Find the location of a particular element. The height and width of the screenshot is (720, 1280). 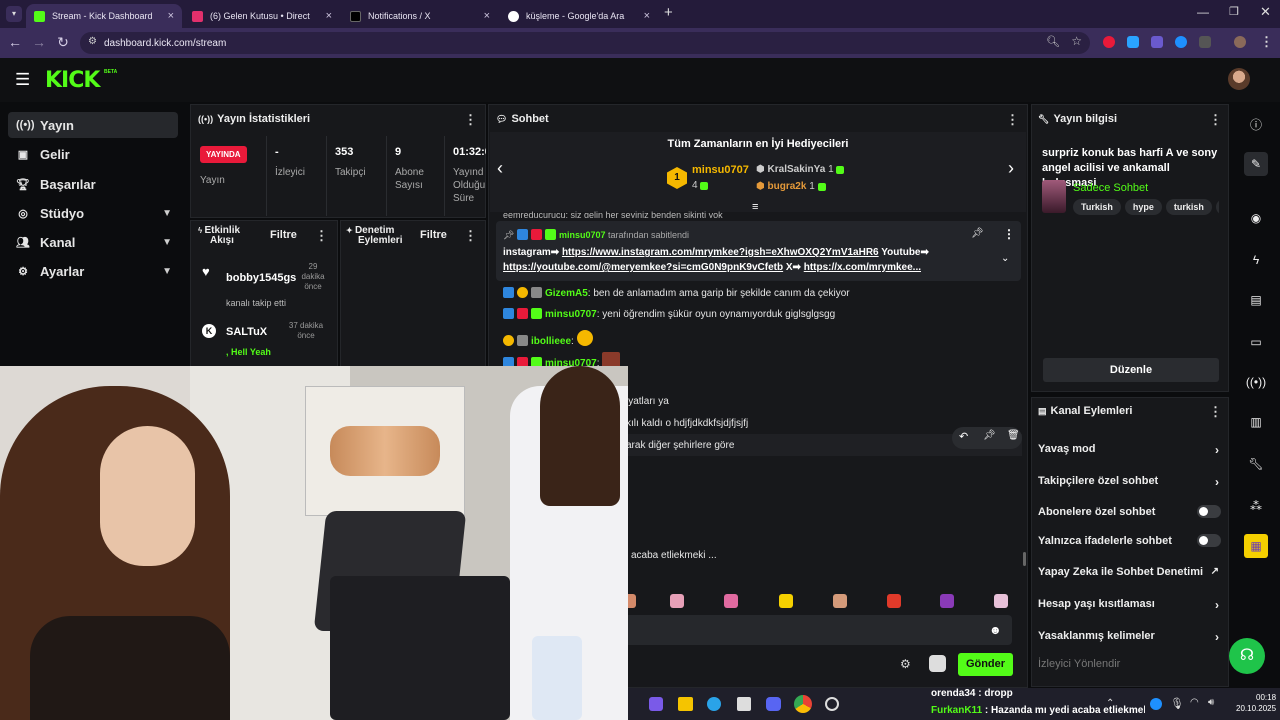

new-tab-icon: + is located at coordinates (668, 12).